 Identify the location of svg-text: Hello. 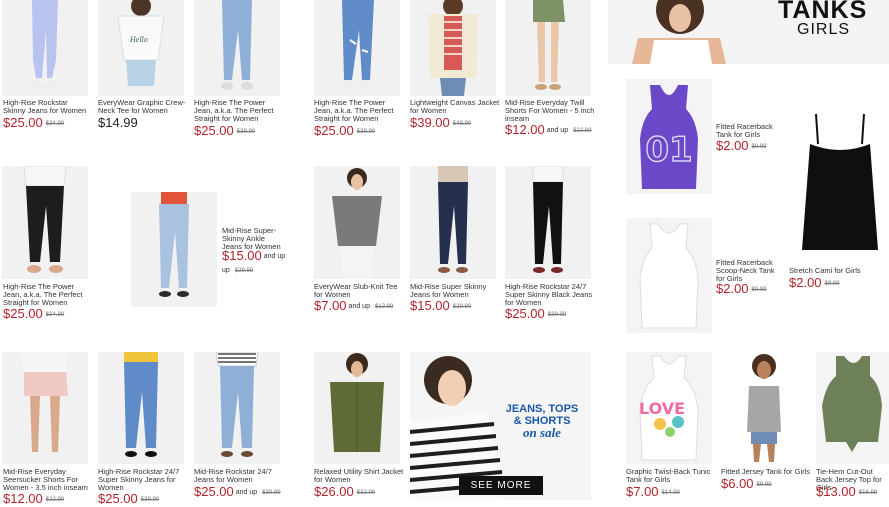
(138, 39).